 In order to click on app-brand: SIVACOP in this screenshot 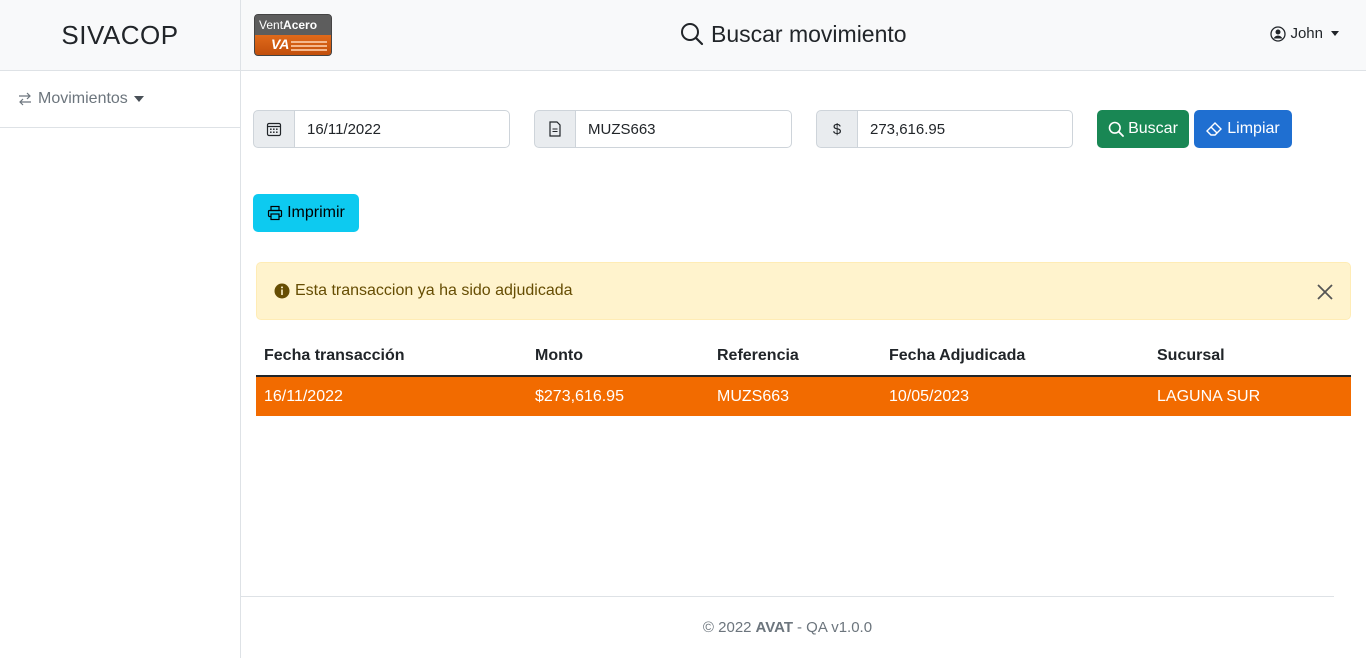, I will do `click(120, 35)`.